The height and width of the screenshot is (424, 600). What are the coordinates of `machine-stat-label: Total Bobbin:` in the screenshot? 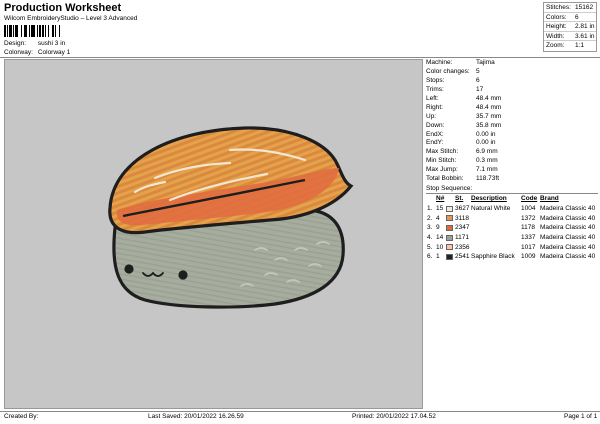 It's located at (445, 179).